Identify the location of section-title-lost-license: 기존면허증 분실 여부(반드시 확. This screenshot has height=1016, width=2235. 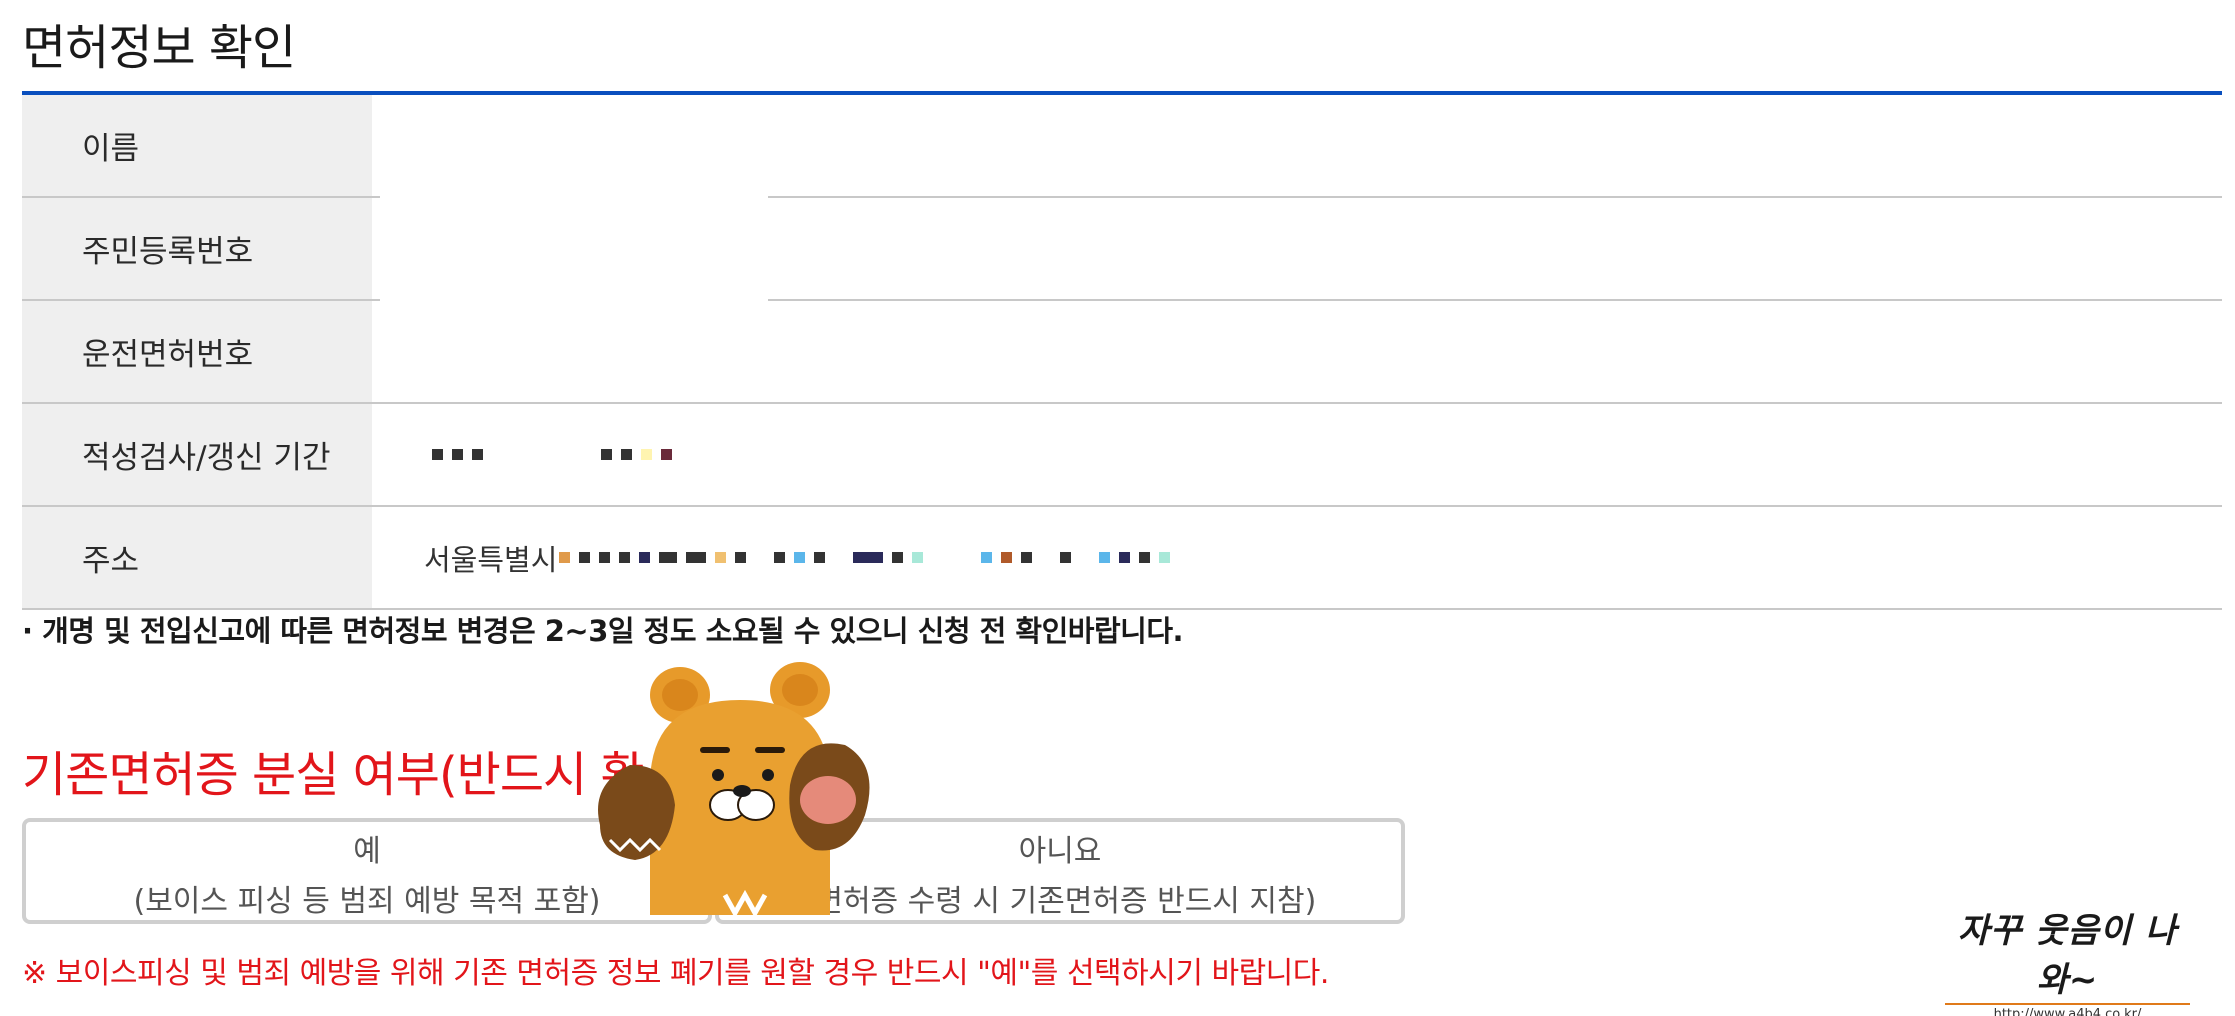
(333, 775).